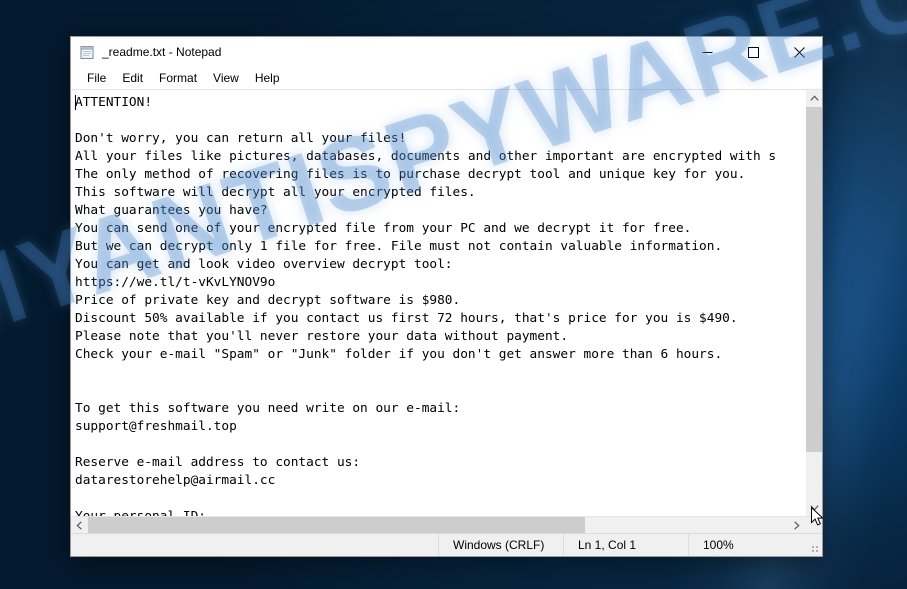  What do you see at coordinates (75, 102) in the screenshot?
I see `text-caret` at bounding box center [75, 102].